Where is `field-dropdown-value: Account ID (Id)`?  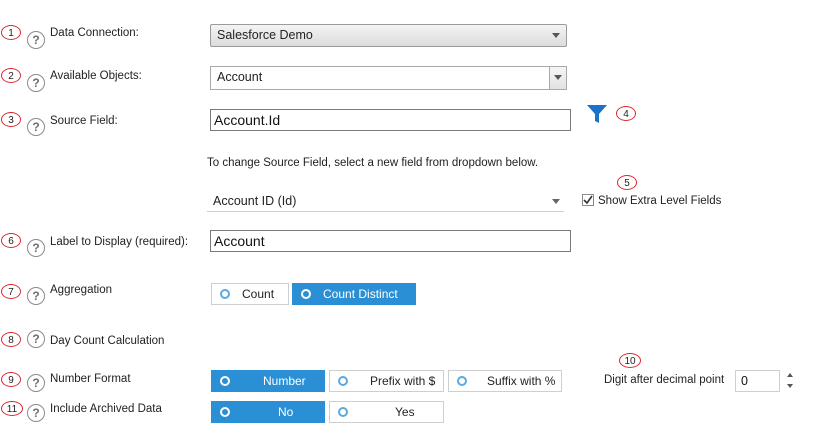
field-dropdown-value: Account ID (Id) is located at coordinates (255, 201).